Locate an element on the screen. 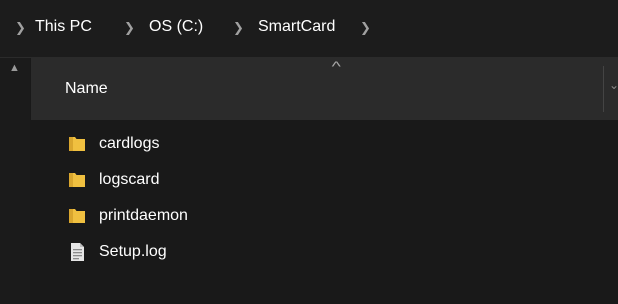  list-item: cardlogs is located at coordinates (327, 144).